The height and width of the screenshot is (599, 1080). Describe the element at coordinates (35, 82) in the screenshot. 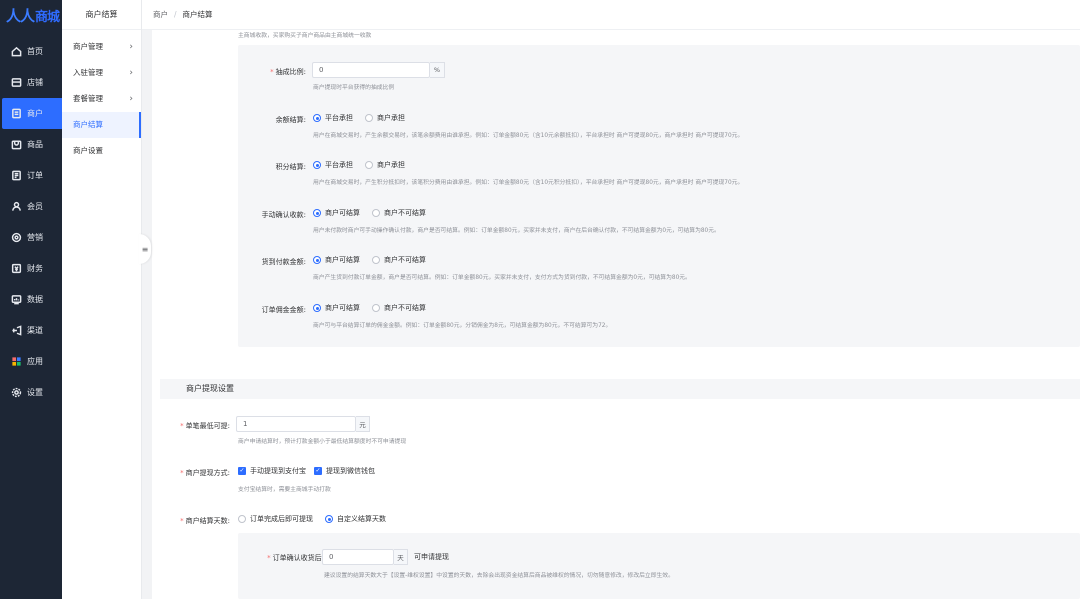

I see `nav-item-label: 店铺` at that location.